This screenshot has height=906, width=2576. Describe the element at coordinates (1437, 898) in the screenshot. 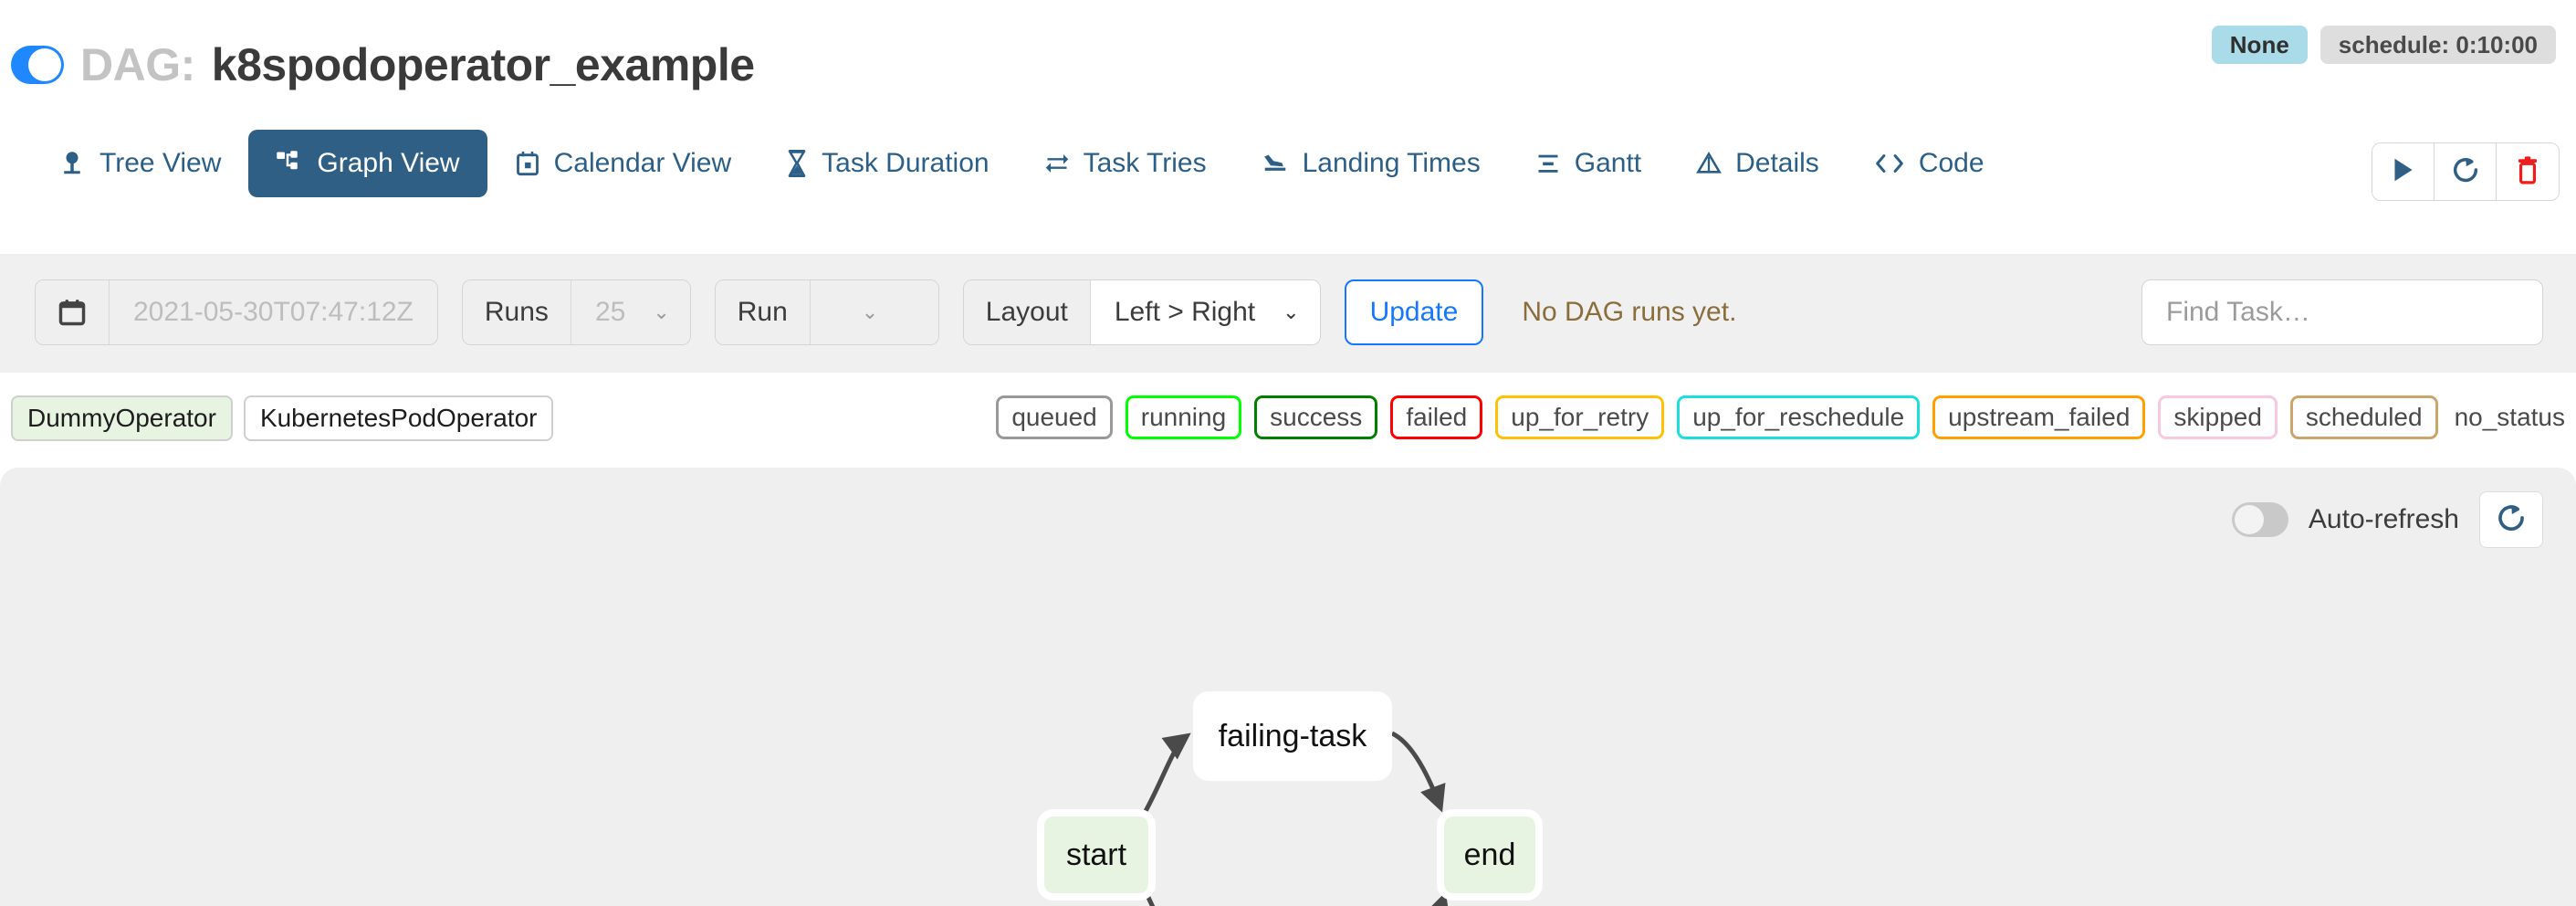

I see `edge-passing-task-to-end` at that location.